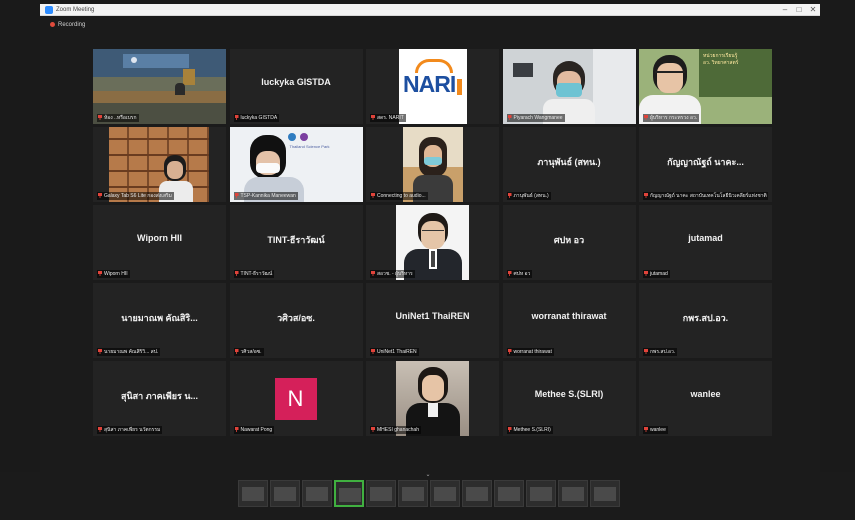 Image resolution: width=855 pixels, height=520 pixels. What do you see at coordinates (535, 118) in the screenshot?
I see `participant-name-caption: Piyarach Wangmanee` at bounding box center [535, 118].